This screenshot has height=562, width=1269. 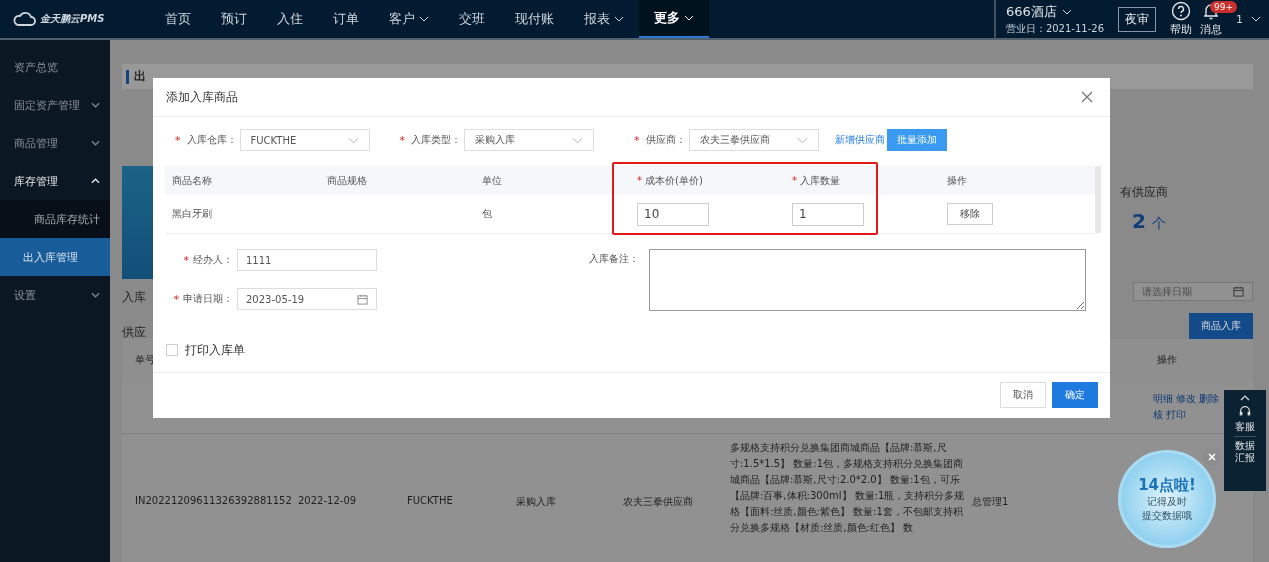 I want to click on reminder-title: 14点啦!, so click(x=1167, y=485).